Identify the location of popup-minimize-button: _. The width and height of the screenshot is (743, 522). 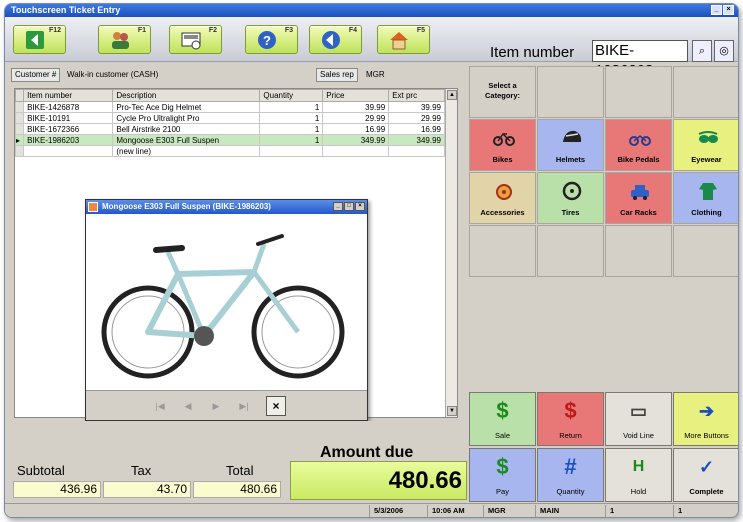
(338, 206).